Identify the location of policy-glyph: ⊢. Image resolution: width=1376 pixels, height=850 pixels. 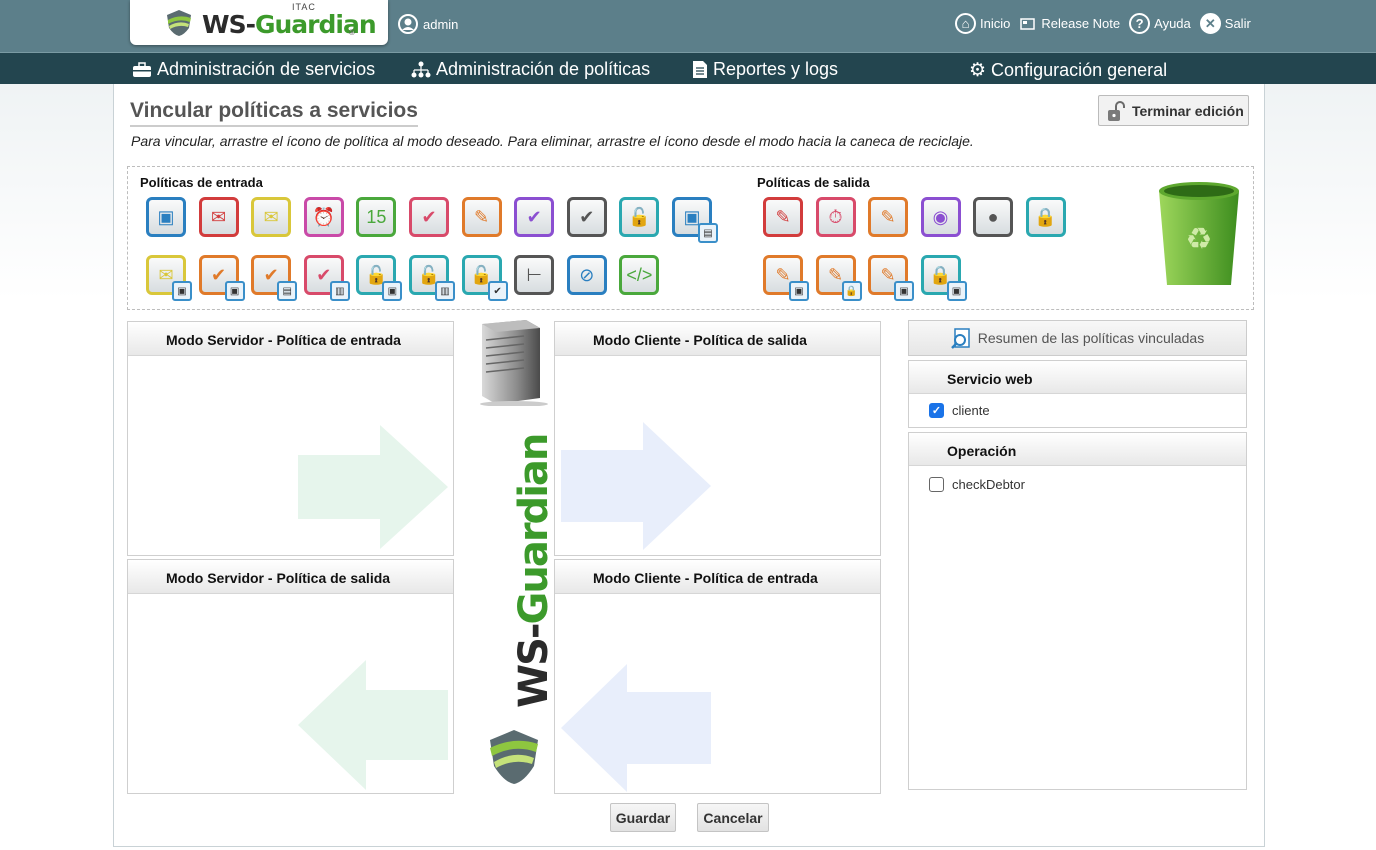
(534, 274).